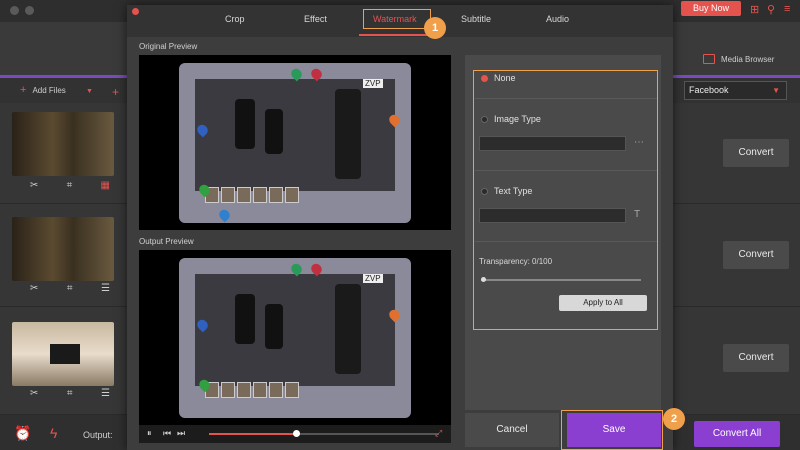 Image resolution: width=800 pixels, height=450 pixels. What do you see at coordinates (771, 9) in the screenshot?
I see `user-icon: ⚲` at bounding box center [771, 9].